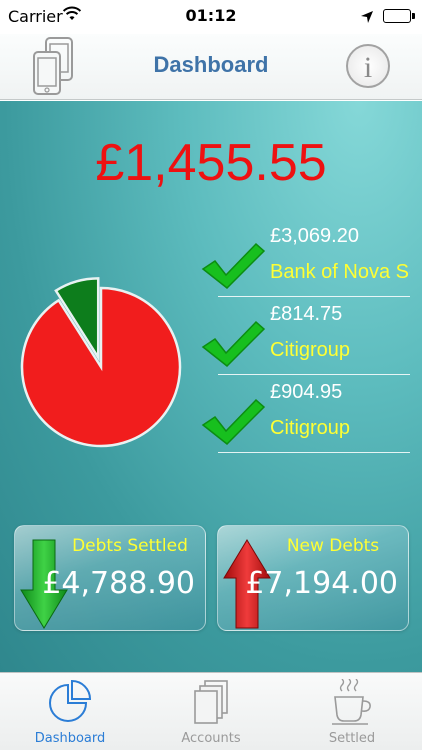 Image resolution: width=422 pixels, height=750 pixels. Describe the element at coordinates (211, 67) in the screenshot. I see `nav-bar: Dashboard i` at that location.